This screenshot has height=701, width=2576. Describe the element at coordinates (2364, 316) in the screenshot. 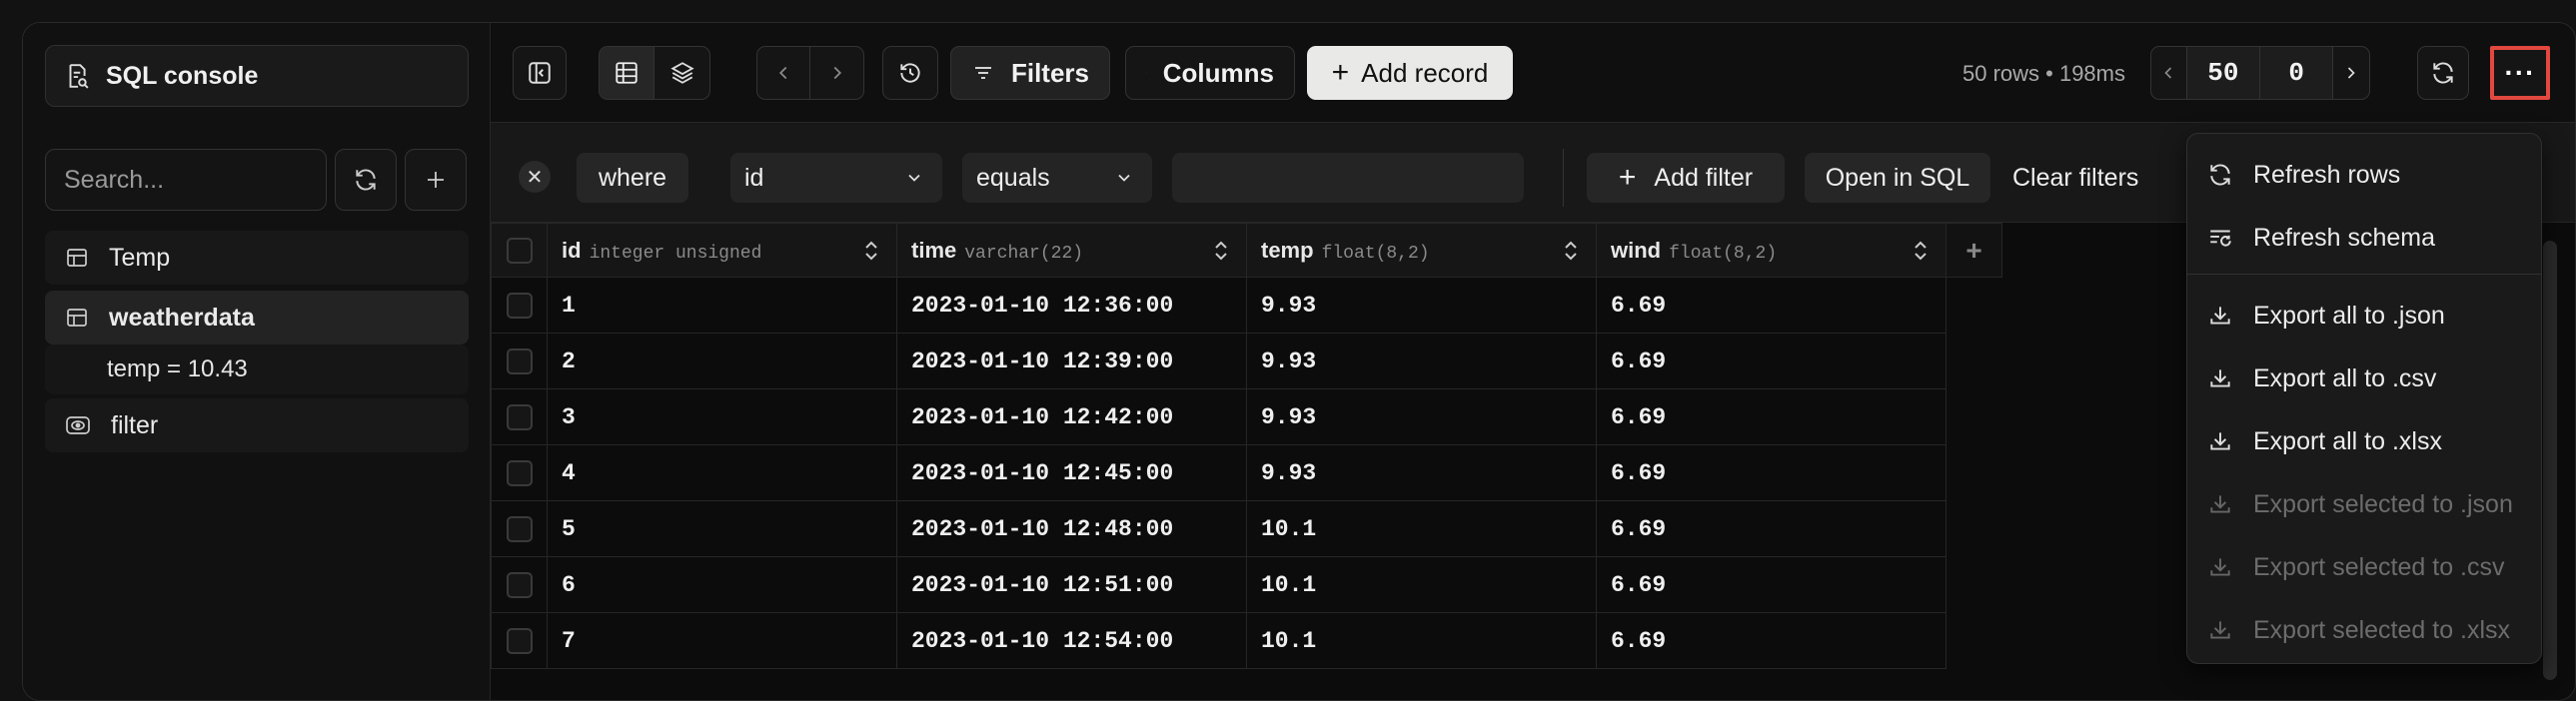

I see `menu-item-export-json: Export all to .json` at that location.